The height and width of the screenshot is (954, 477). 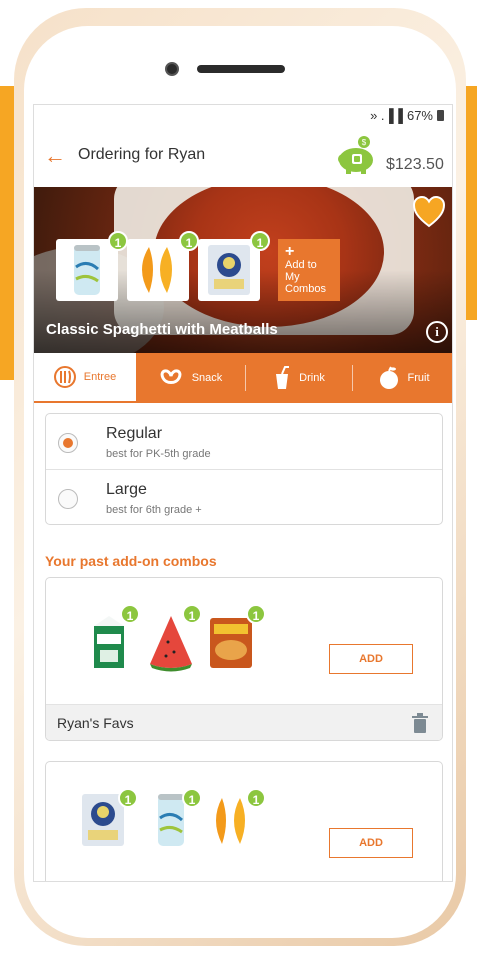 I want to click on size-description: best for PK-5th grade, so click(x=158, y=454).